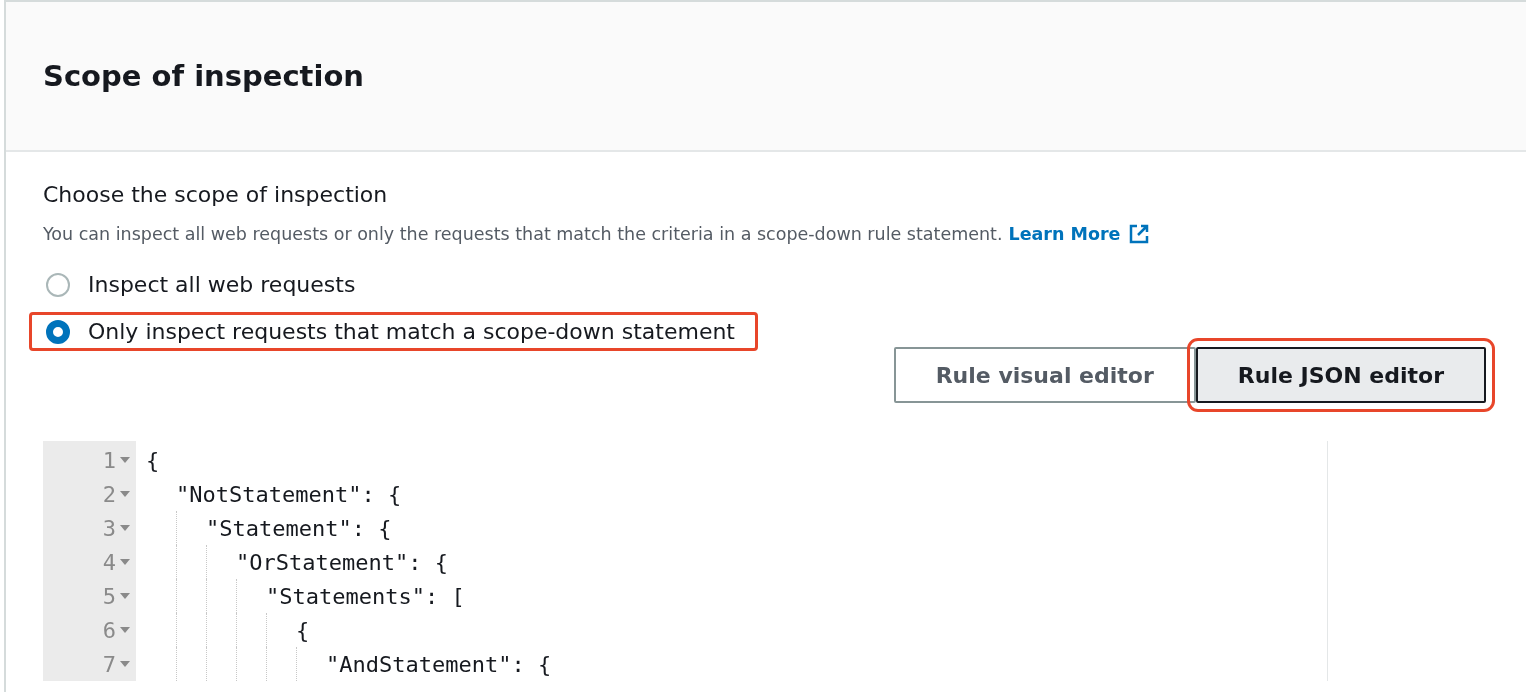 The height and width of the screenshot is (692, 1526). What do you see at coordinates (109, 494) in the screenshot?
I see `line-number: 2` at bounding box center [109, 494].